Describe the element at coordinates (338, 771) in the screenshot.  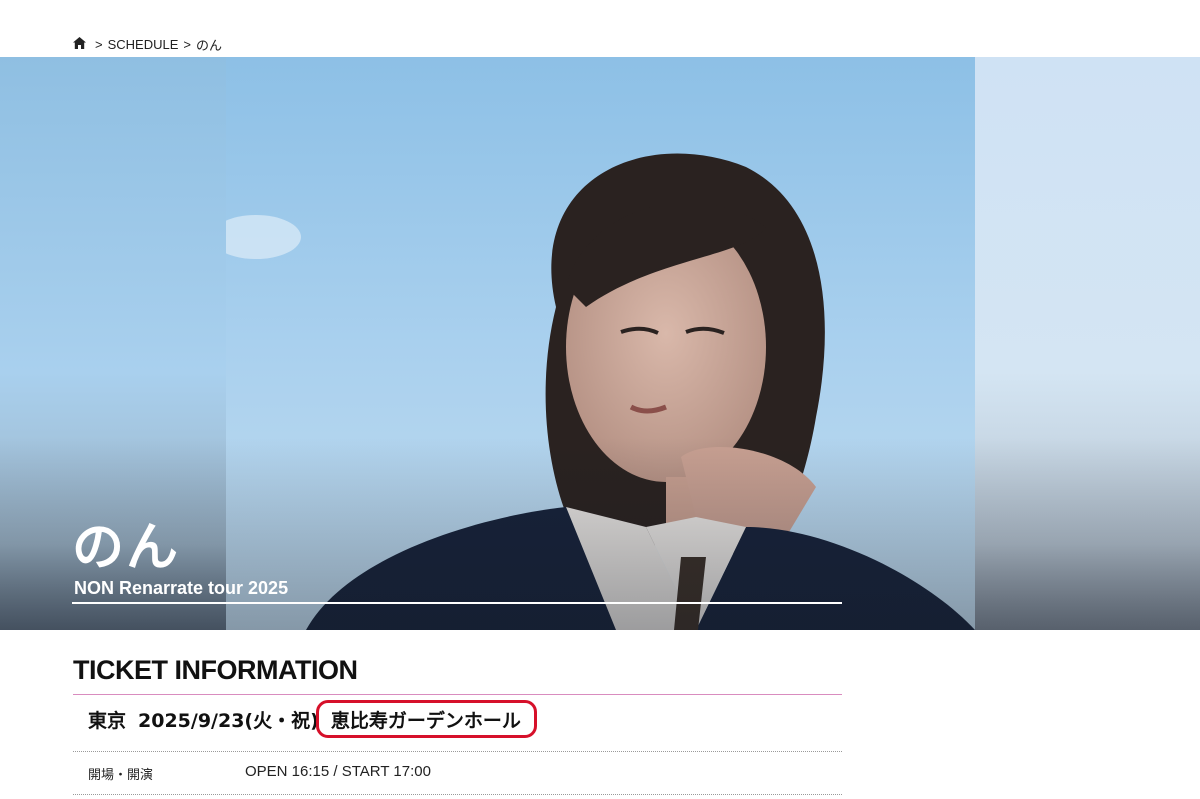
I see `info-row-value: OPEN 16:15 / START 17:00` at that location.